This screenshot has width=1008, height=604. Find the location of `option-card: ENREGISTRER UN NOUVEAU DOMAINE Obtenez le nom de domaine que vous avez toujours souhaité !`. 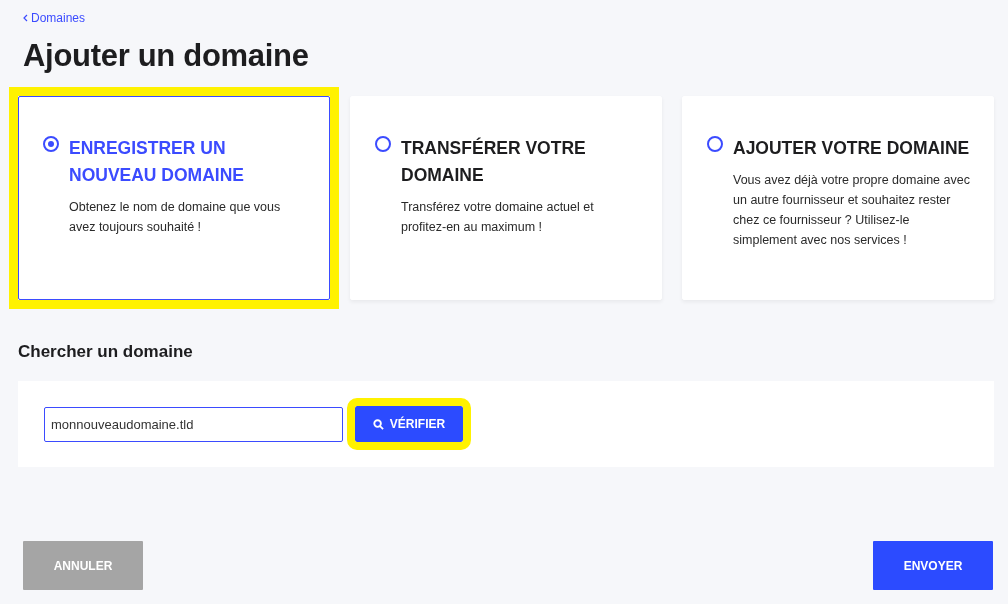

option-card: ENREGISTRER UN NOUVEAU DOMAINE Obtenez le nom de domaine que vous avez toujours souhaité ! is located at coordinates (174, 198).